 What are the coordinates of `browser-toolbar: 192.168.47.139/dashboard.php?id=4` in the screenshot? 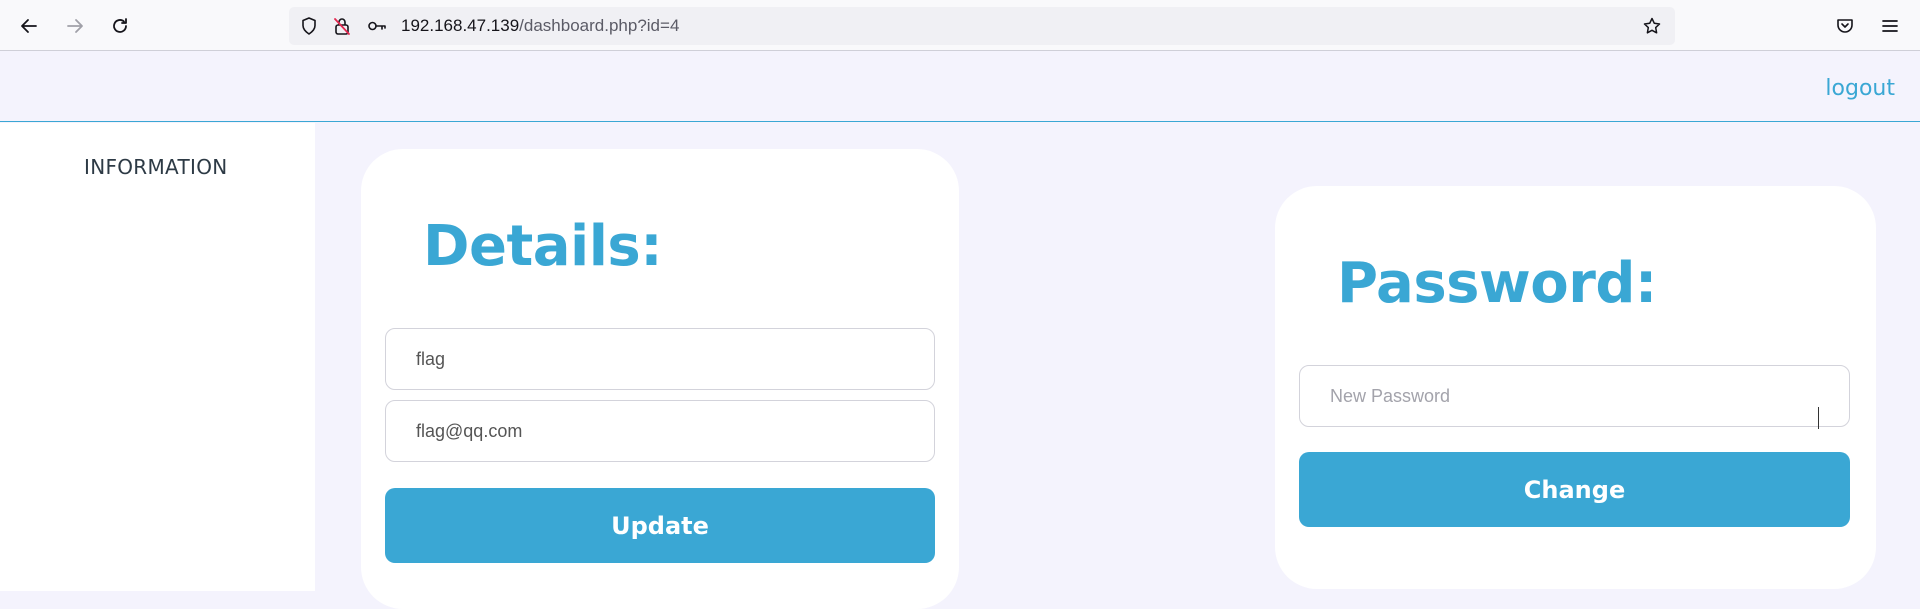 It's located at (960, 25).